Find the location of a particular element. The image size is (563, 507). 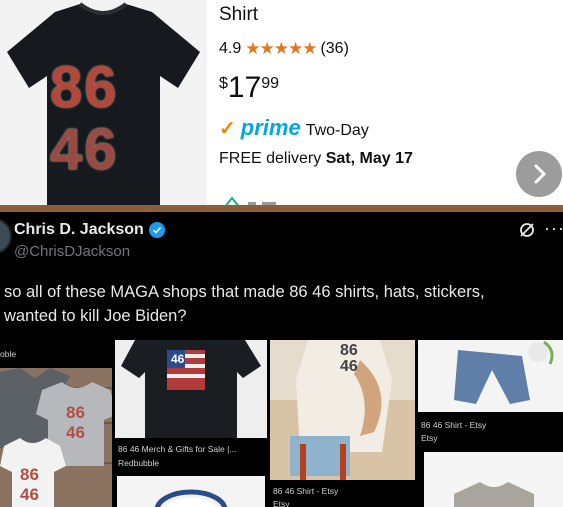

card-2-below-image is located at coordinates (191, 491).